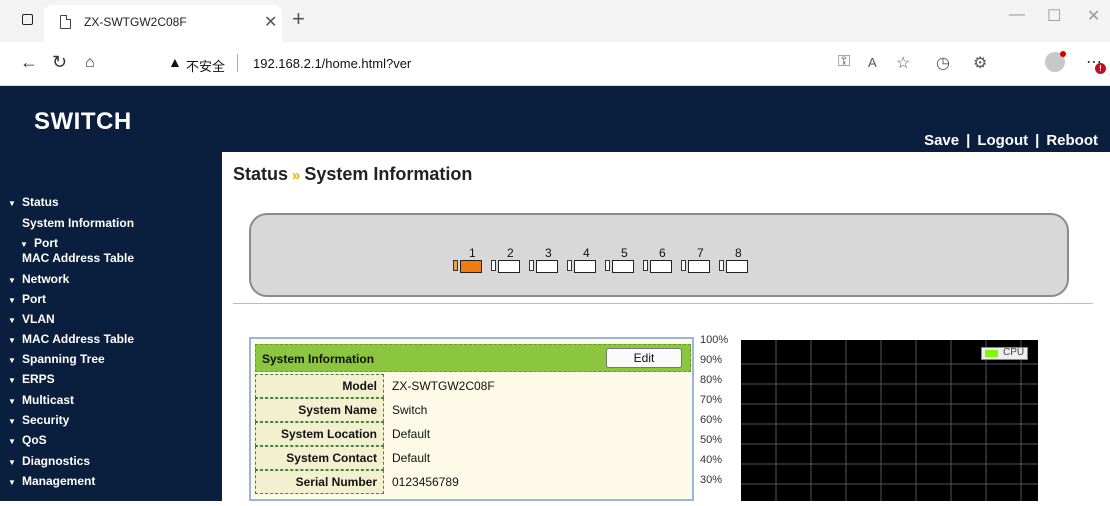 This screenshot has height=506, width=1110. What do you see at coordinates (38, 319) in the screenshot?
I see `sidebar-item-label: VLAN` at bounding box center [38, 319].